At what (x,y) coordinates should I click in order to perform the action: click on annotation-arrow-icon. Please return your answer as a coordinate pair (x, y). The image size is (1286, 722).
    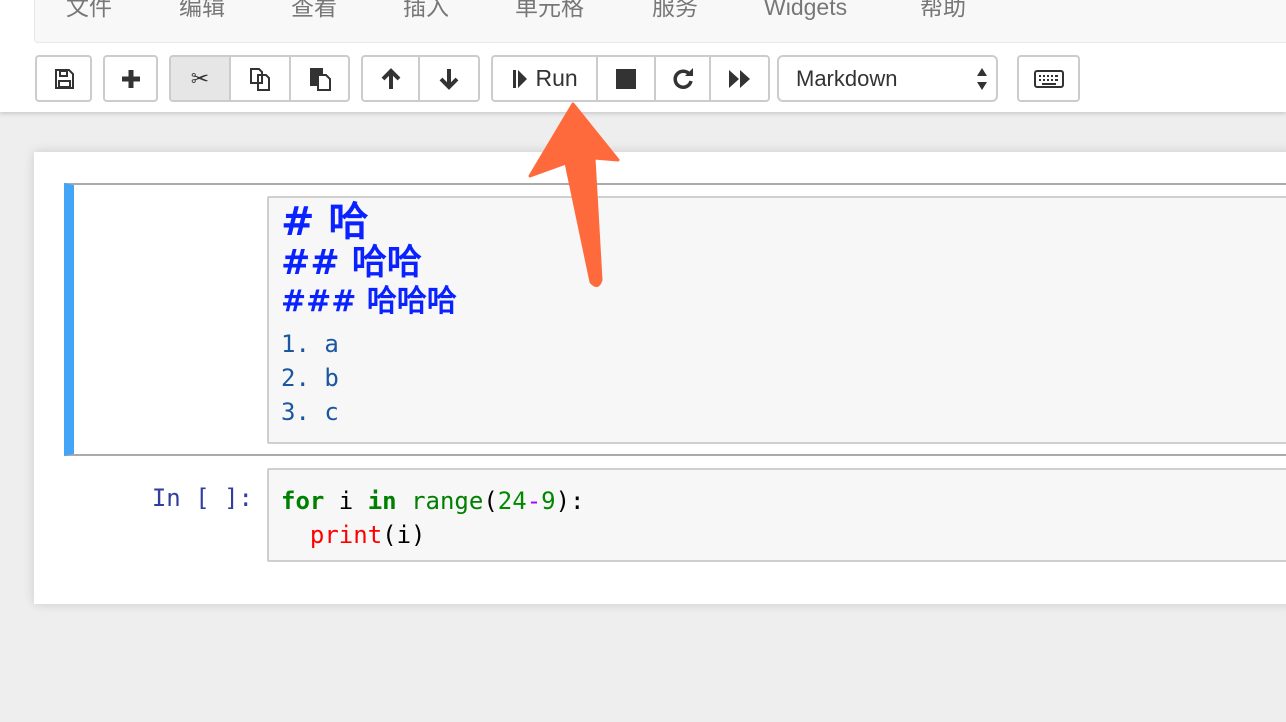
    Looking at the image, I should click on (574, 194).